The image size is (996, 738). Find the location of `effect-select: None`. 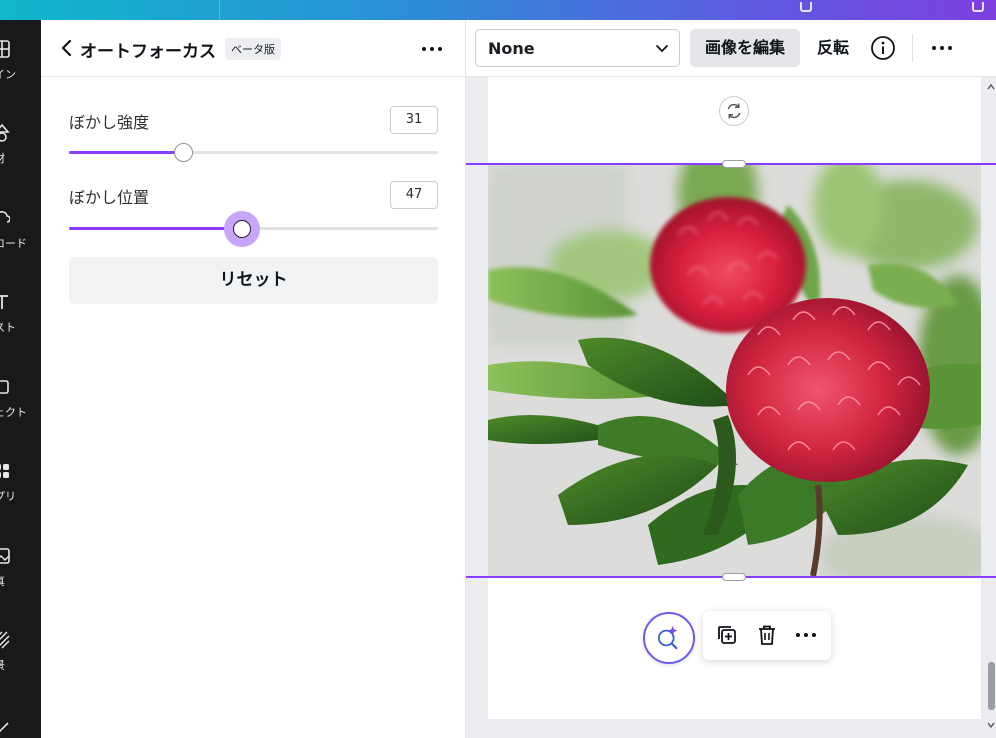

effect-select: None is located at coordinates (577, 48).